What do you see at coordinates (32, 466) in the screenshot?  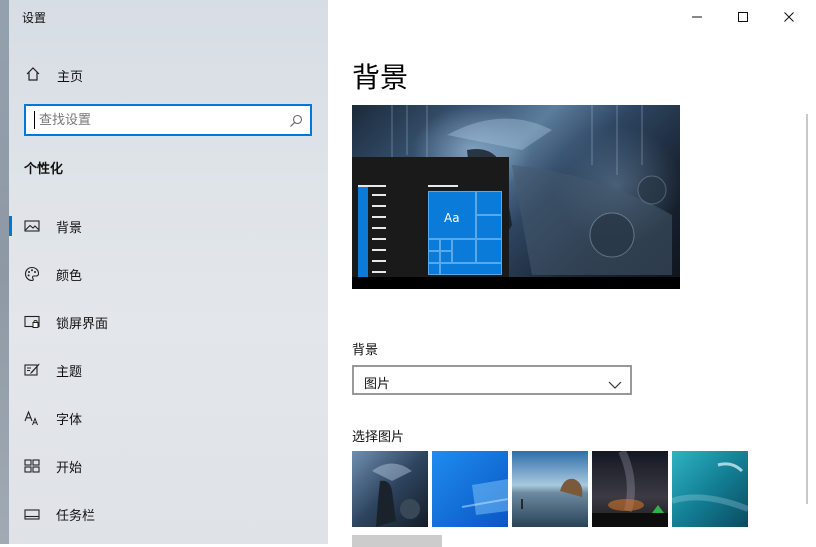 I see `start-icon` at bounding box center [32, 466].